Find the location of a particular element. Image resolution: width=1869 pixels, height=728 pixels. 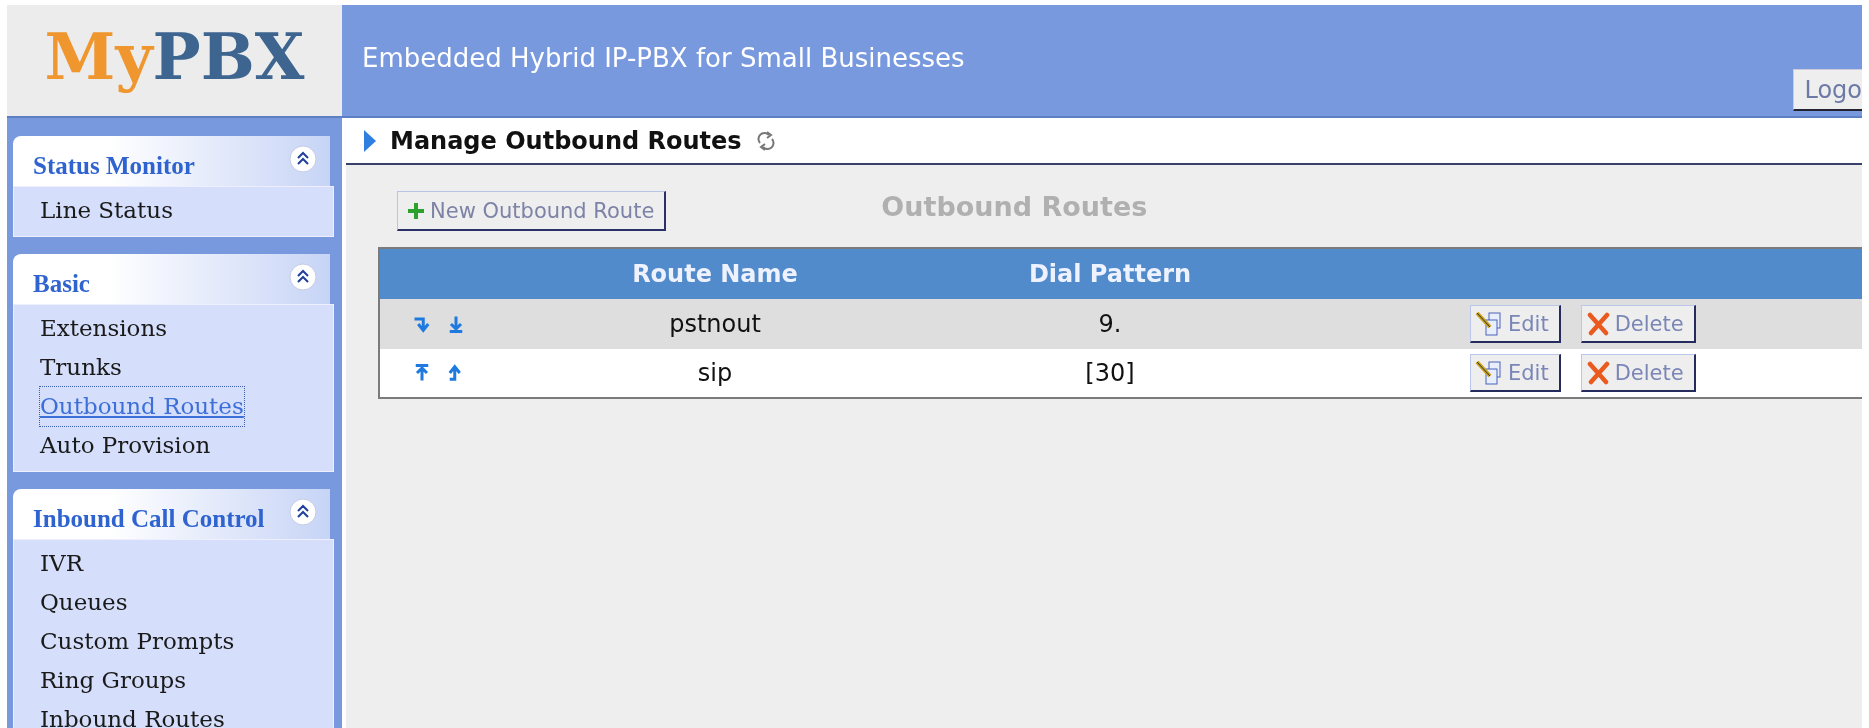

sidebar-link: Auto Provision is located at coordinates (125, 445).